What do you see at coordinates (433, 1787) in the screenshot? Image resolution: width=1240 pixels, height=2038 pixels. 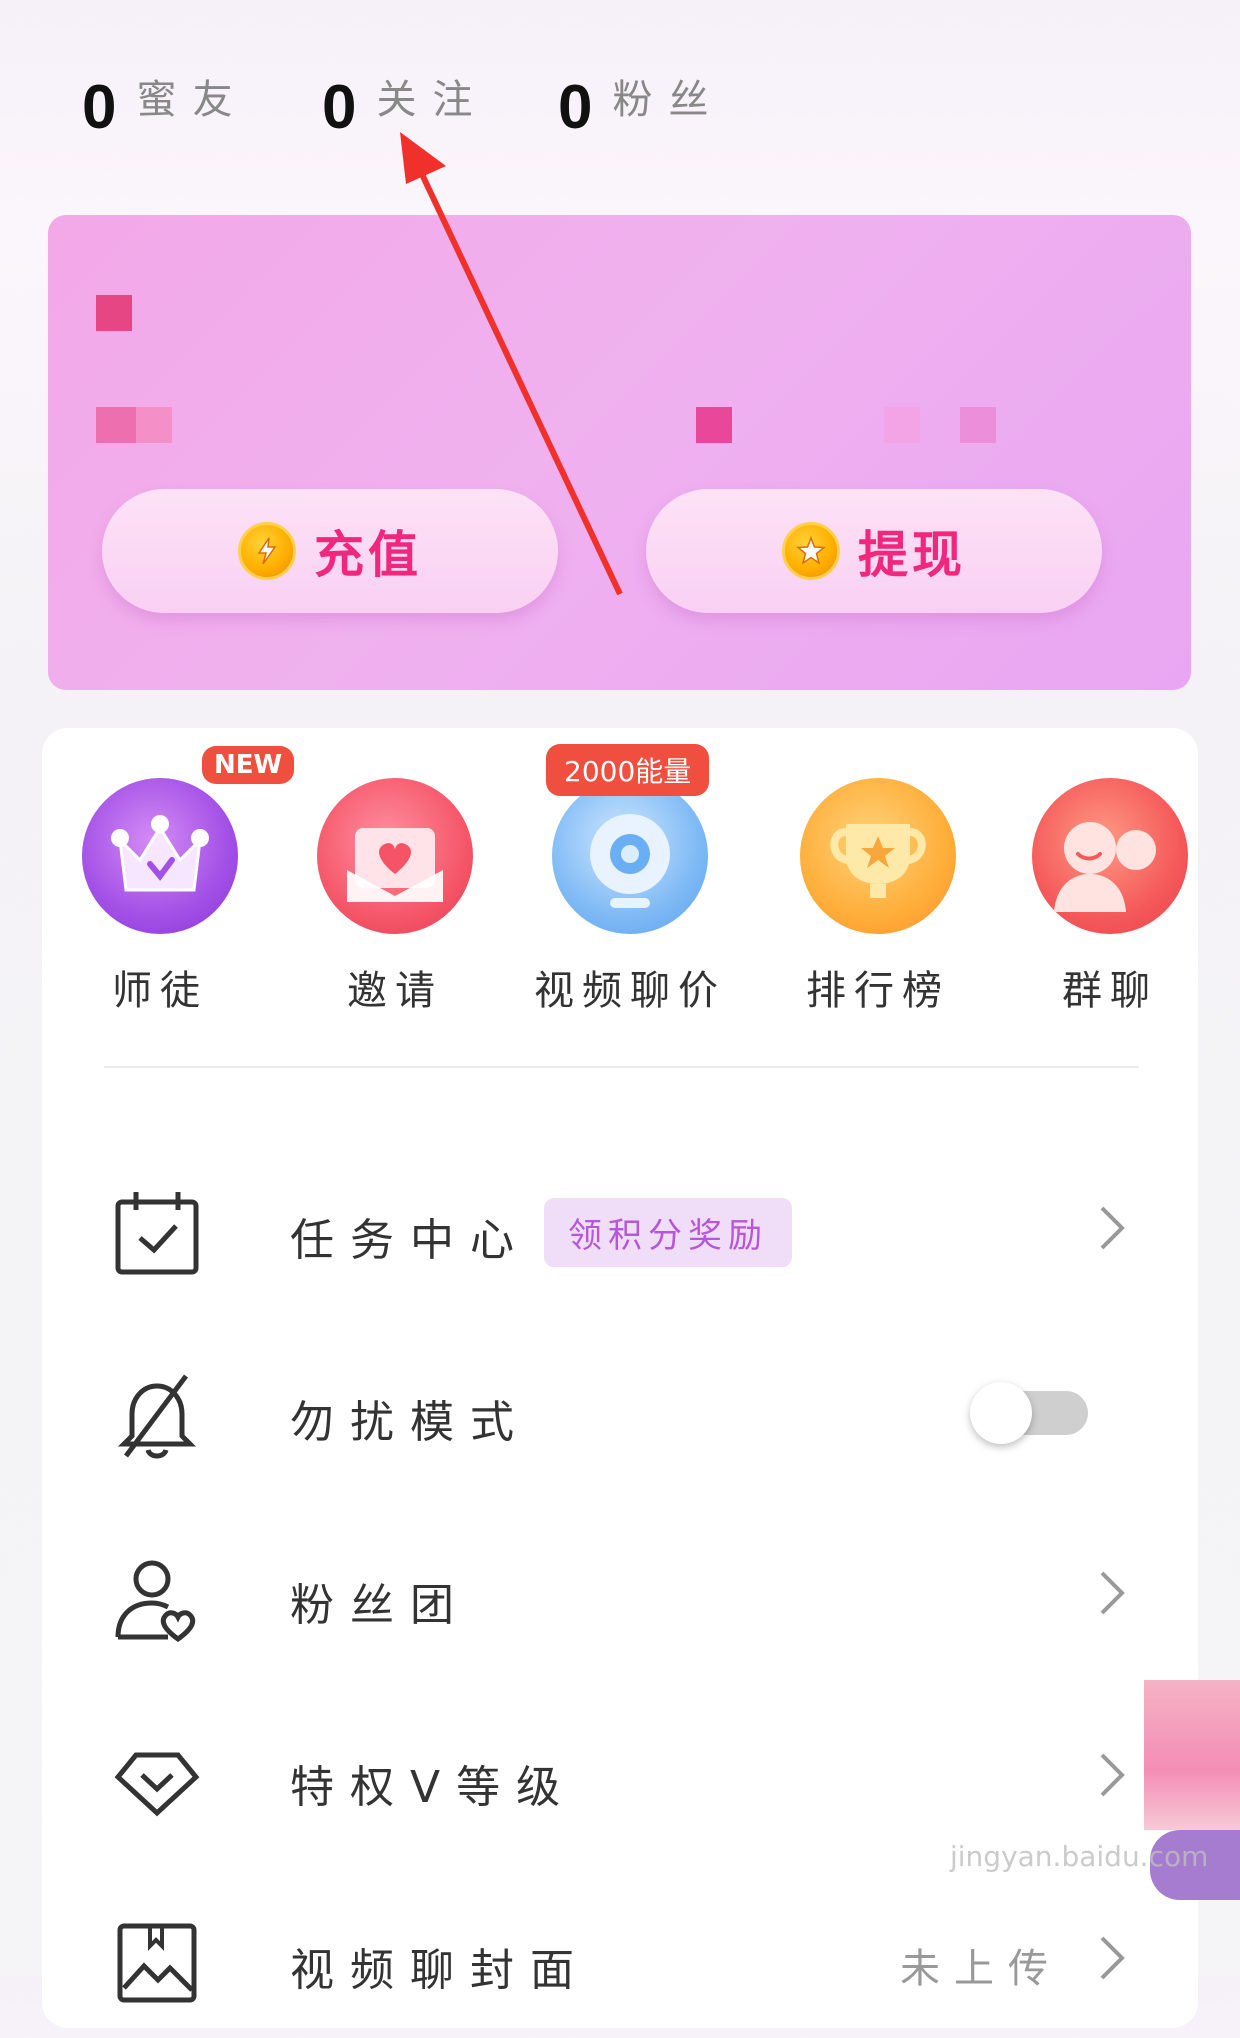 I see `privilege-label: 特权V等级` at bounding box center [433, 1787].